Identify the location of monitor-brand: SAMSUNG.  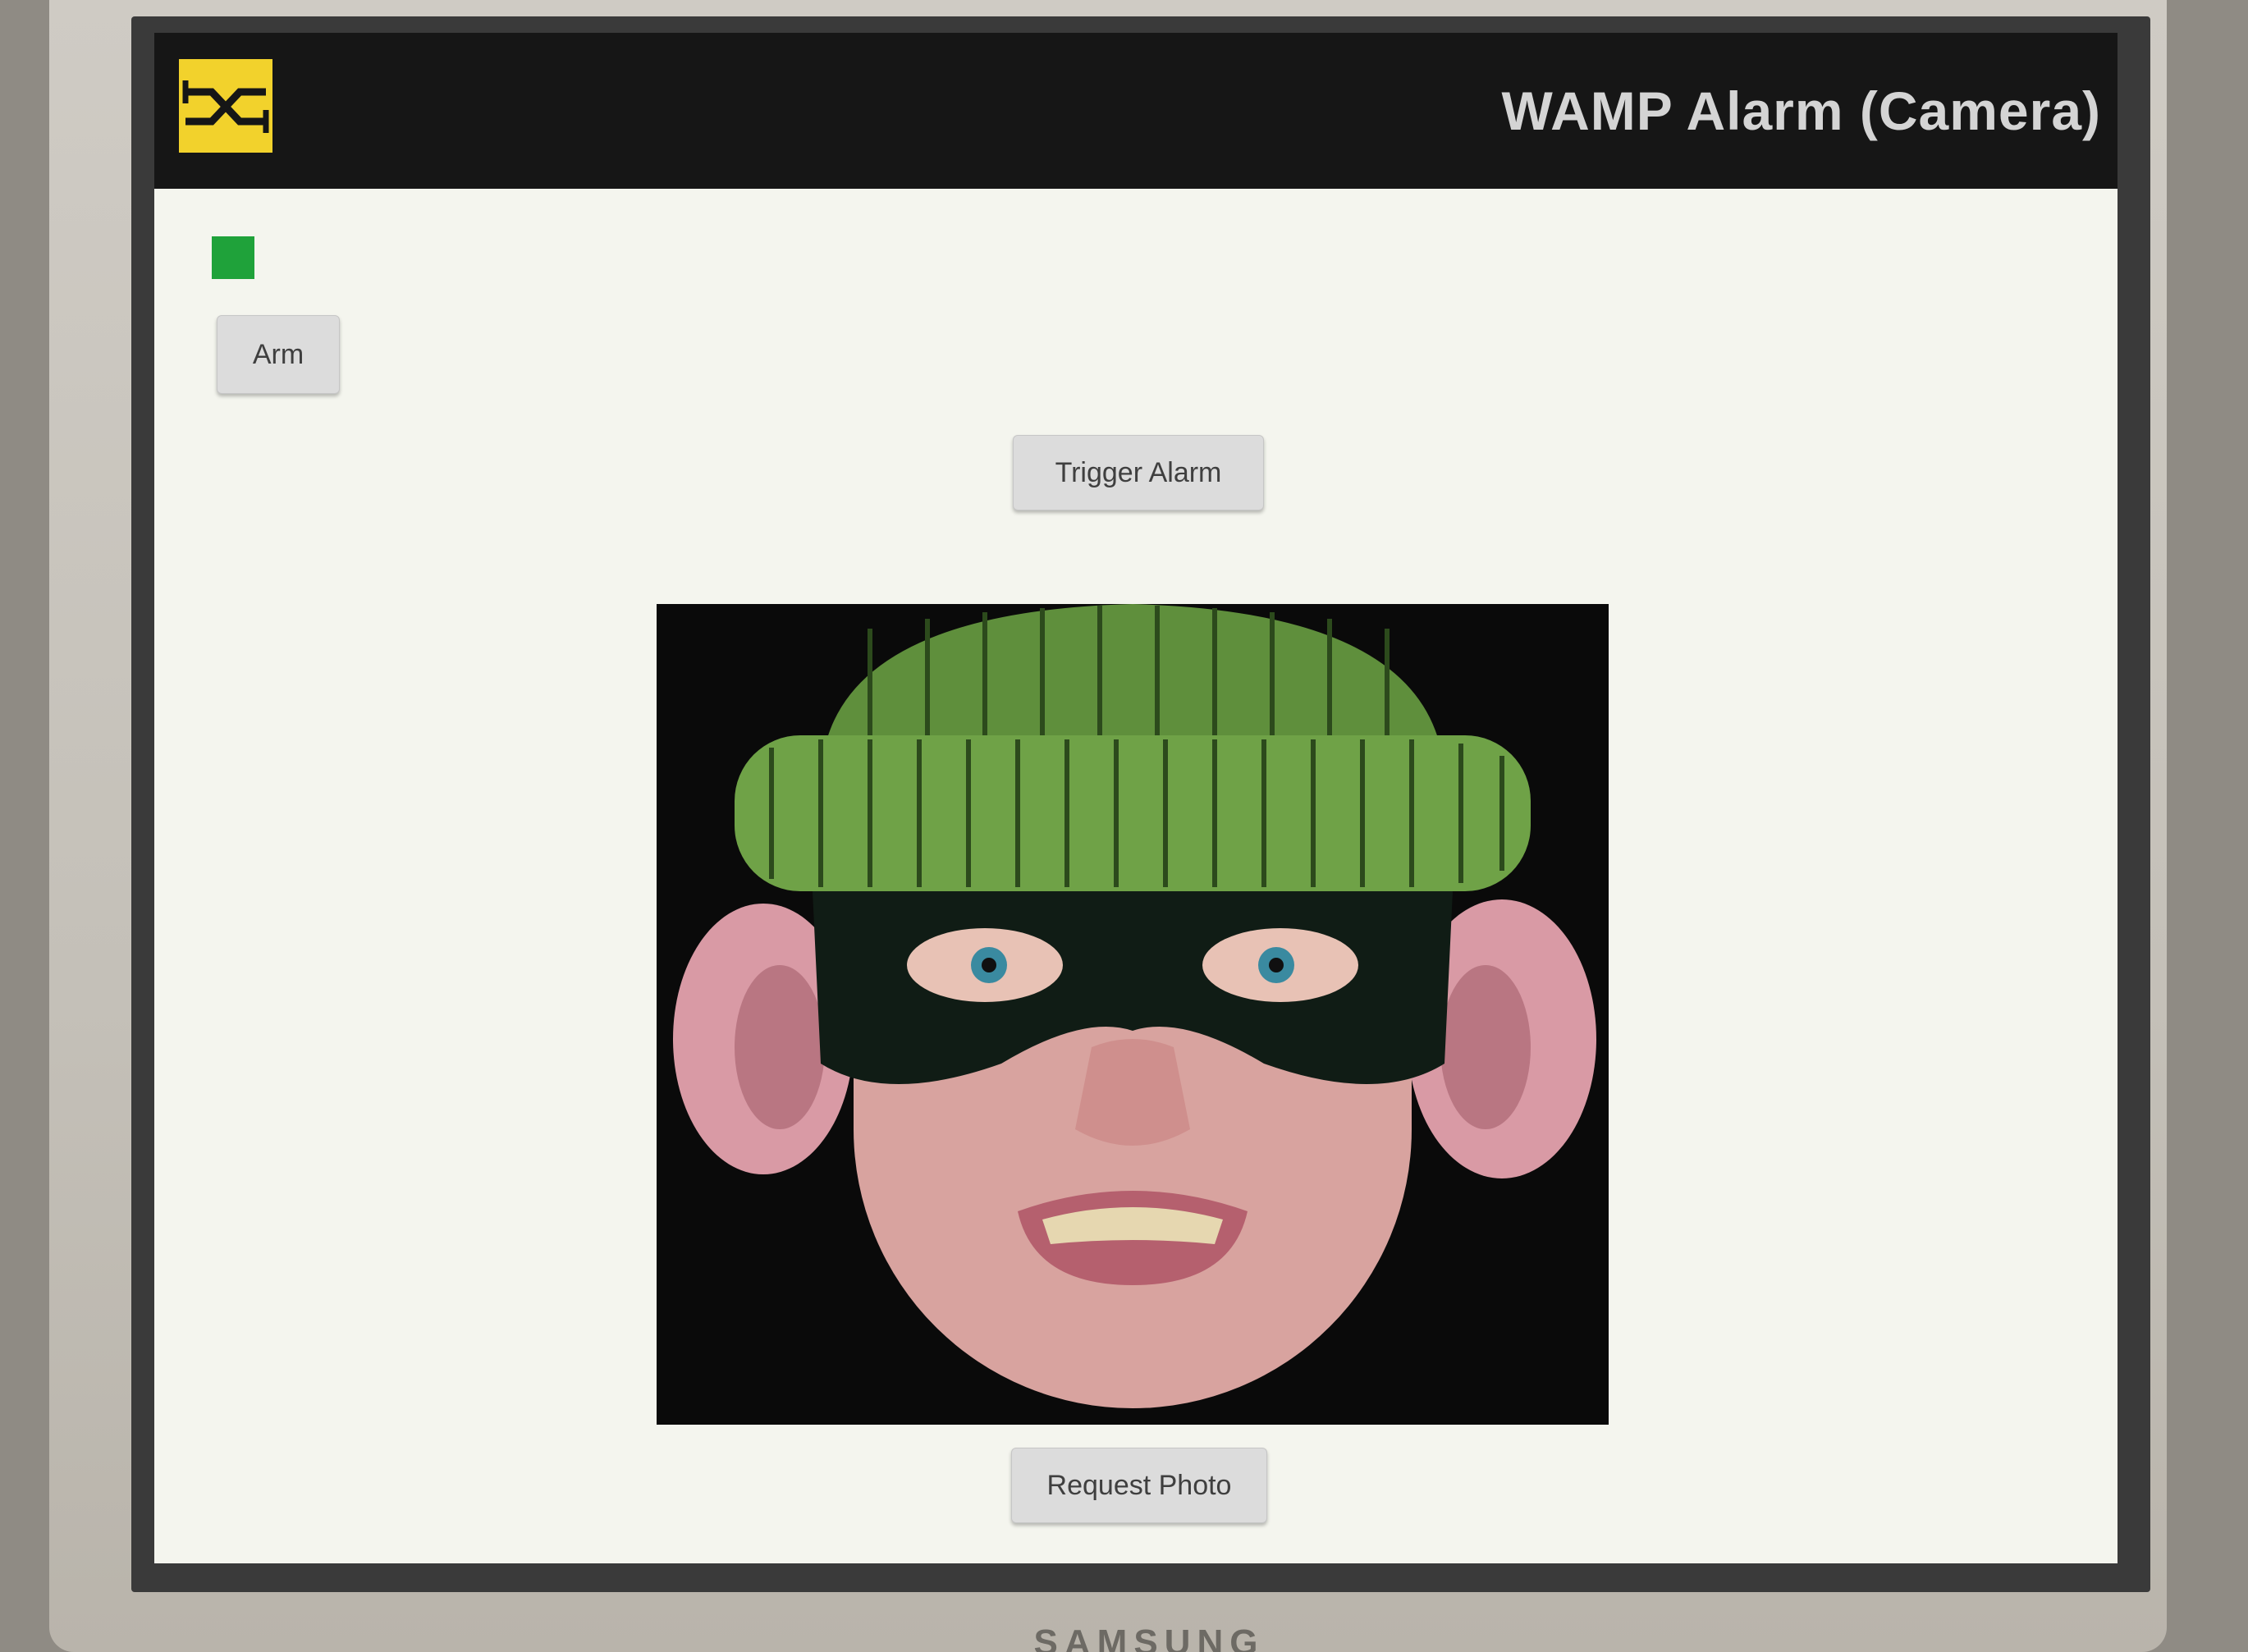
(1149, 1637).